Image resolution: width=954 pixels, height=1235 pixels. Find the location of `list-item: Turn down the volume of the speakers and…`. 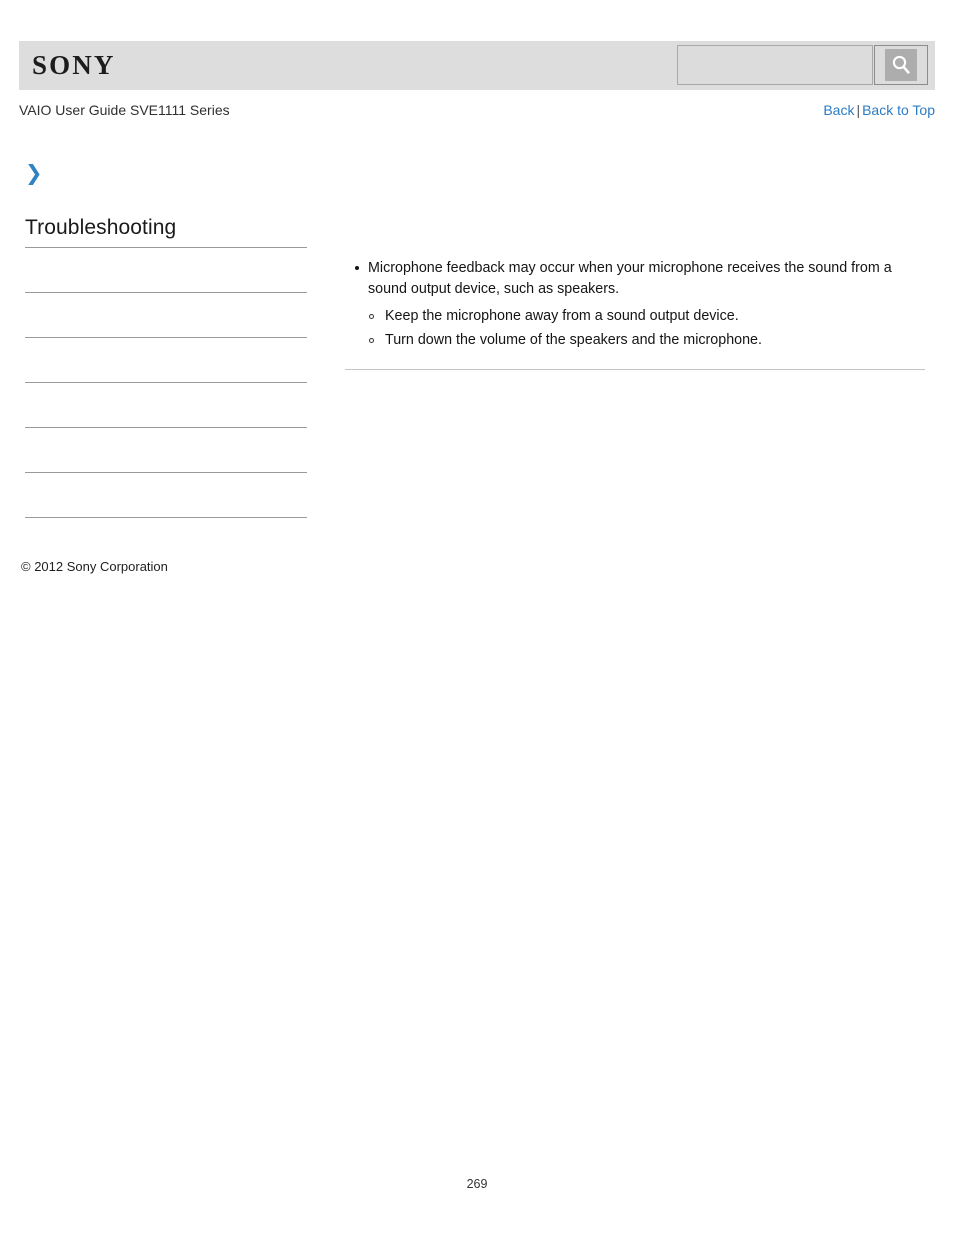

list-item: Turn down the volume of the speakers and… is located at coordinates (646, 340).